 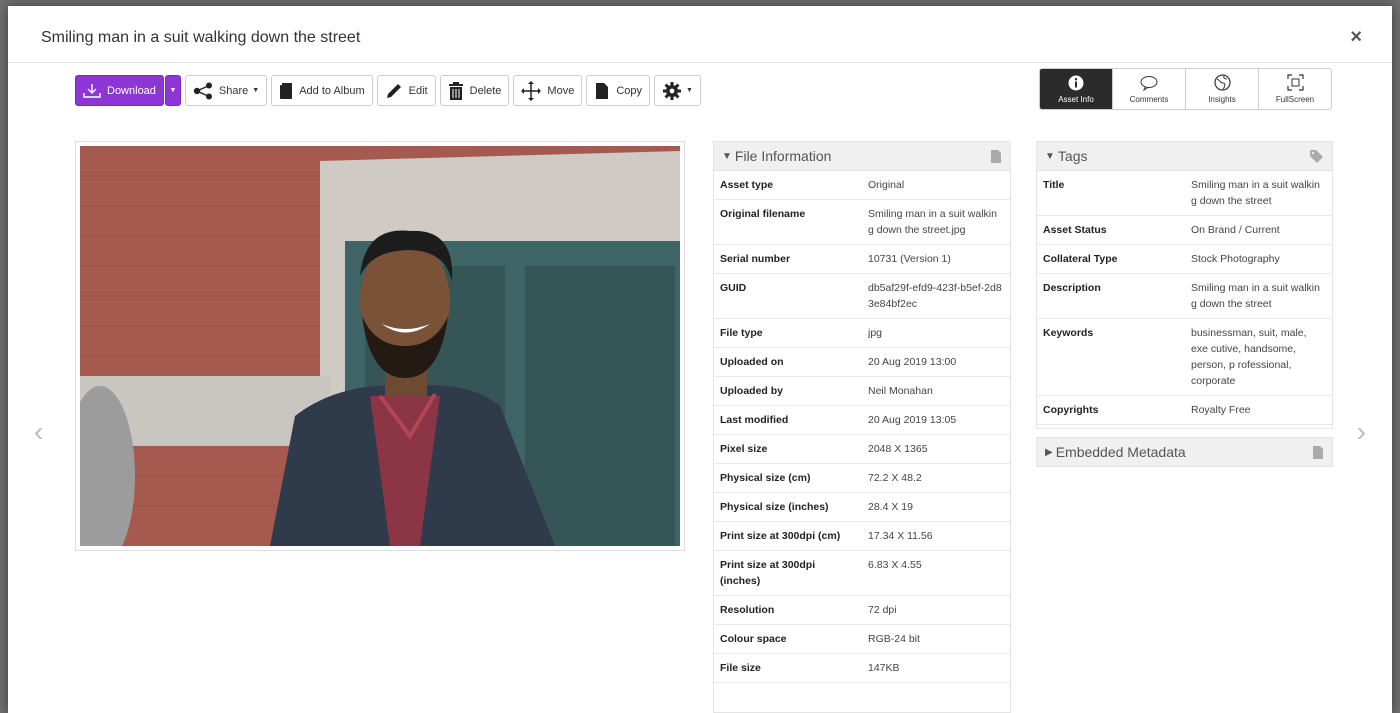 I want to click on edit-button: Edit, so click(x=406, y=90).